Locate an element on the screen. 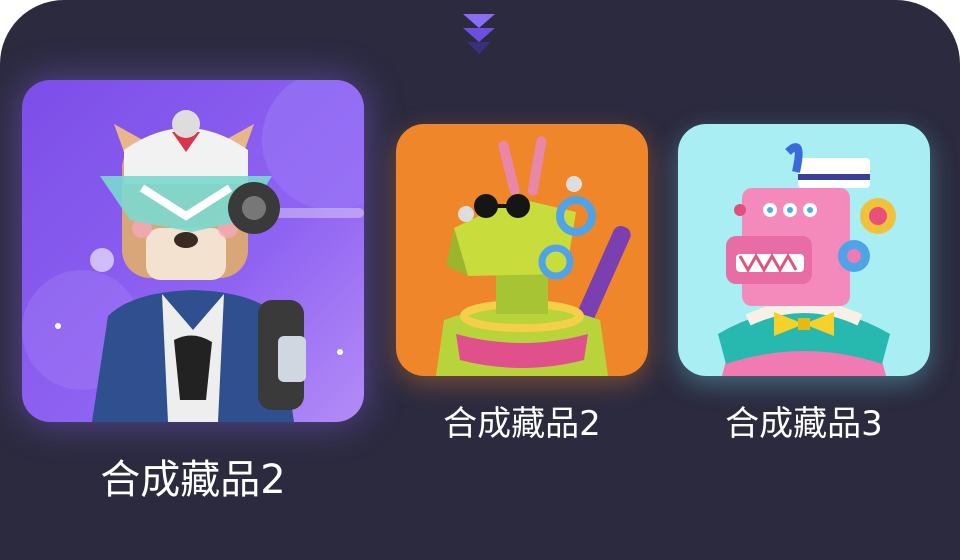 The width and height of the screenshot is (960, 560). double-chevron-down-icon is located at coordinates (479, 34).